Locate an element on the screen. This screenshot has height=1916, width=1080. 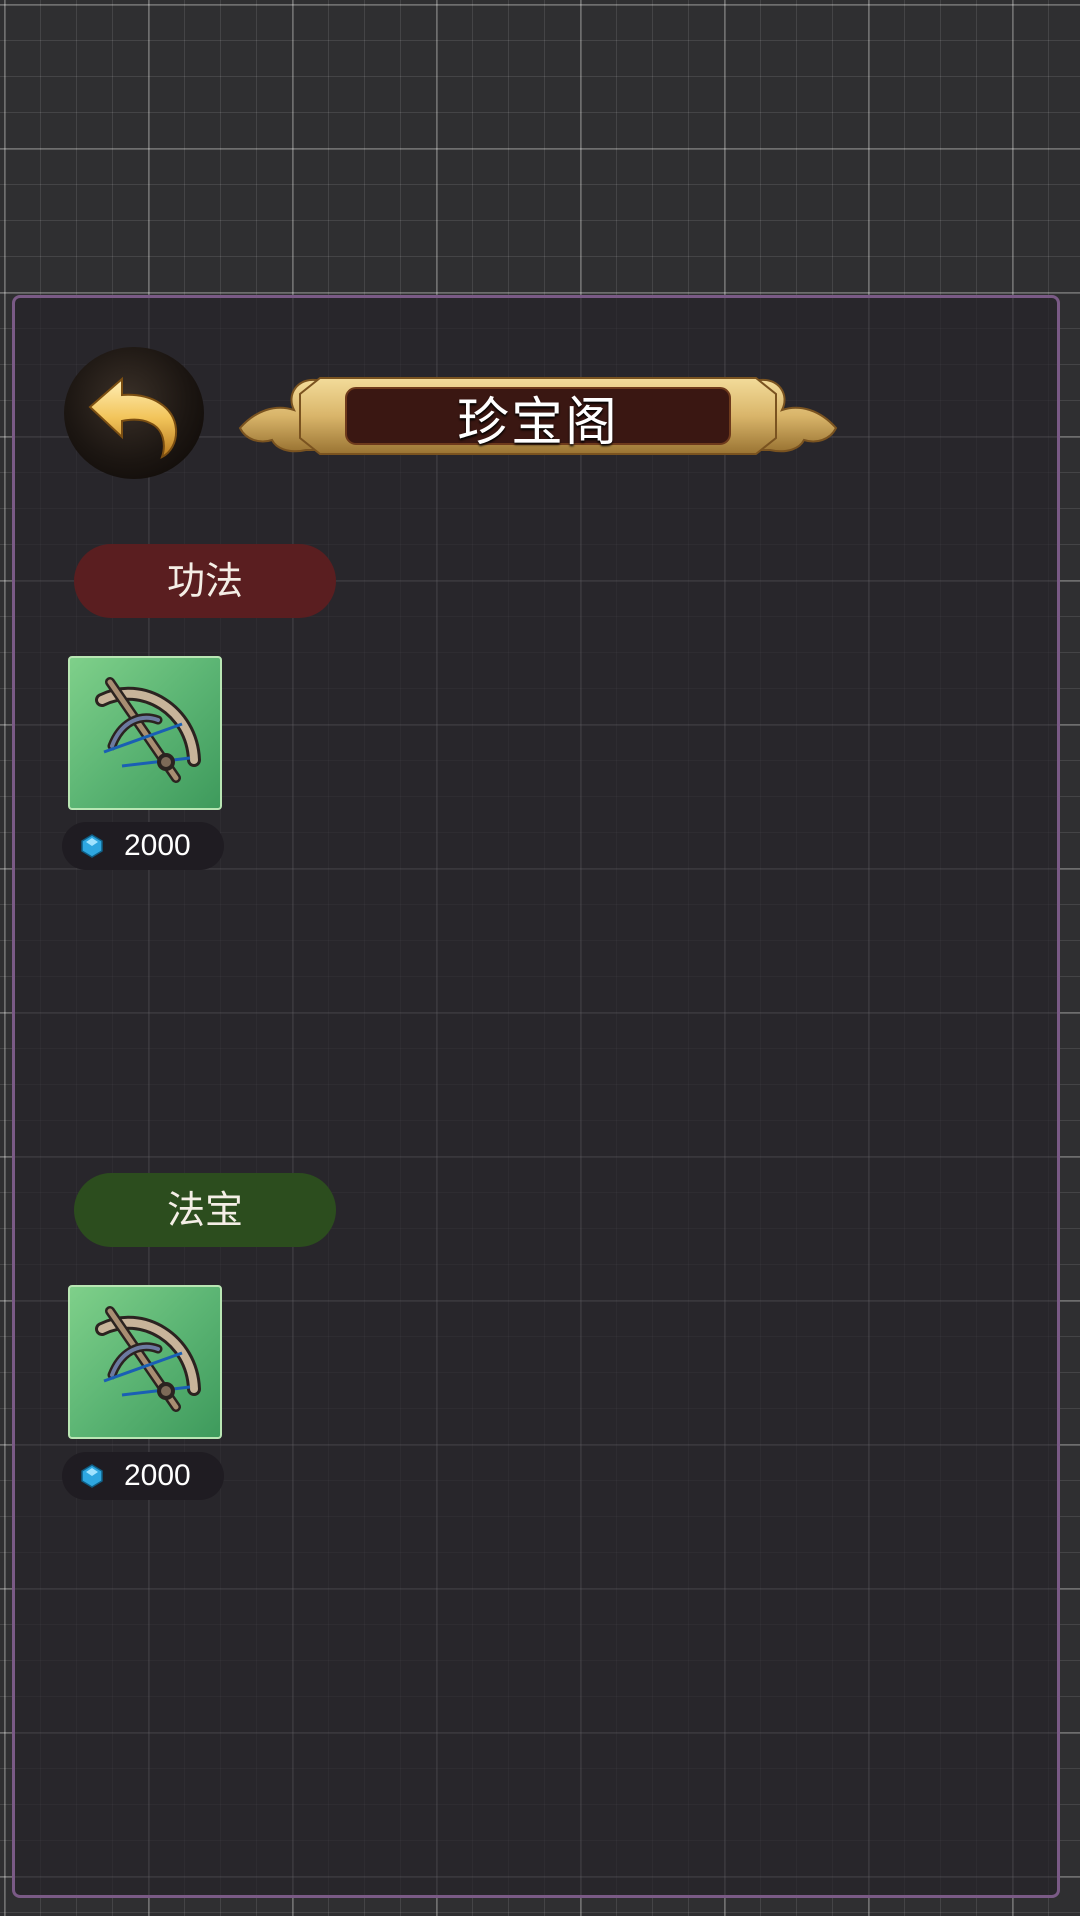
back-button is located at coordinates (134, 413).